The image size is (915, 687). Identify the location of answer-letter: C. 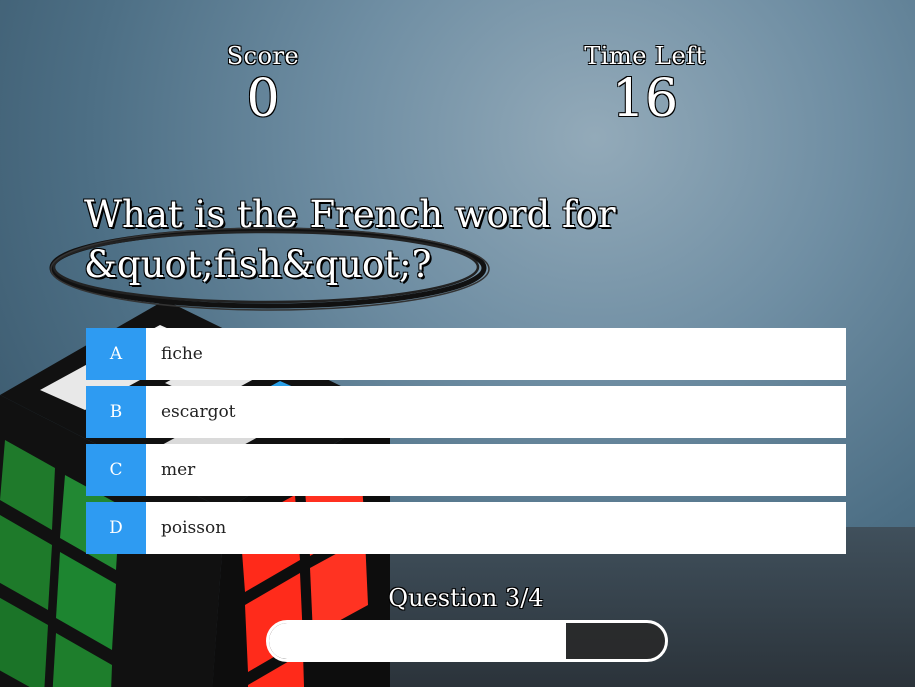
(116, 470).